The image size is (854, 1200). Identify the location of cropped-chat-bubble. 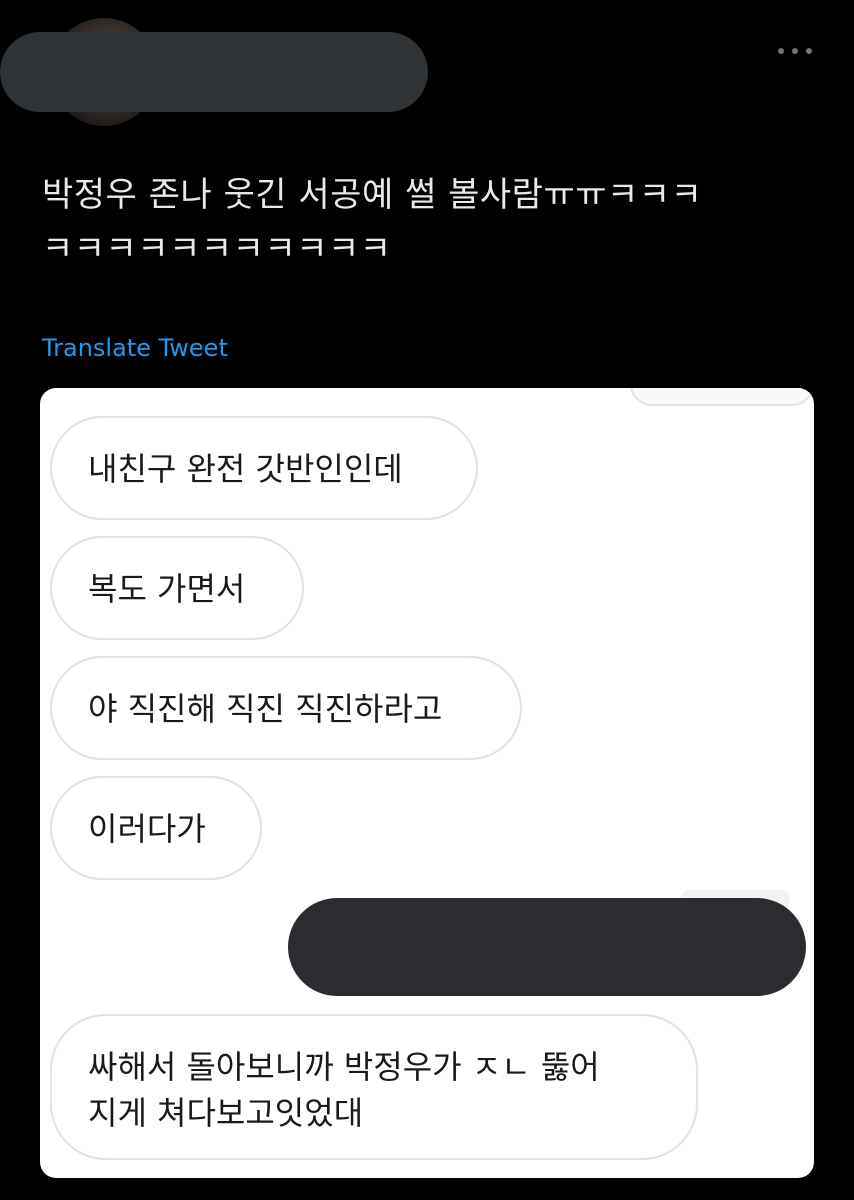
(722, 397).